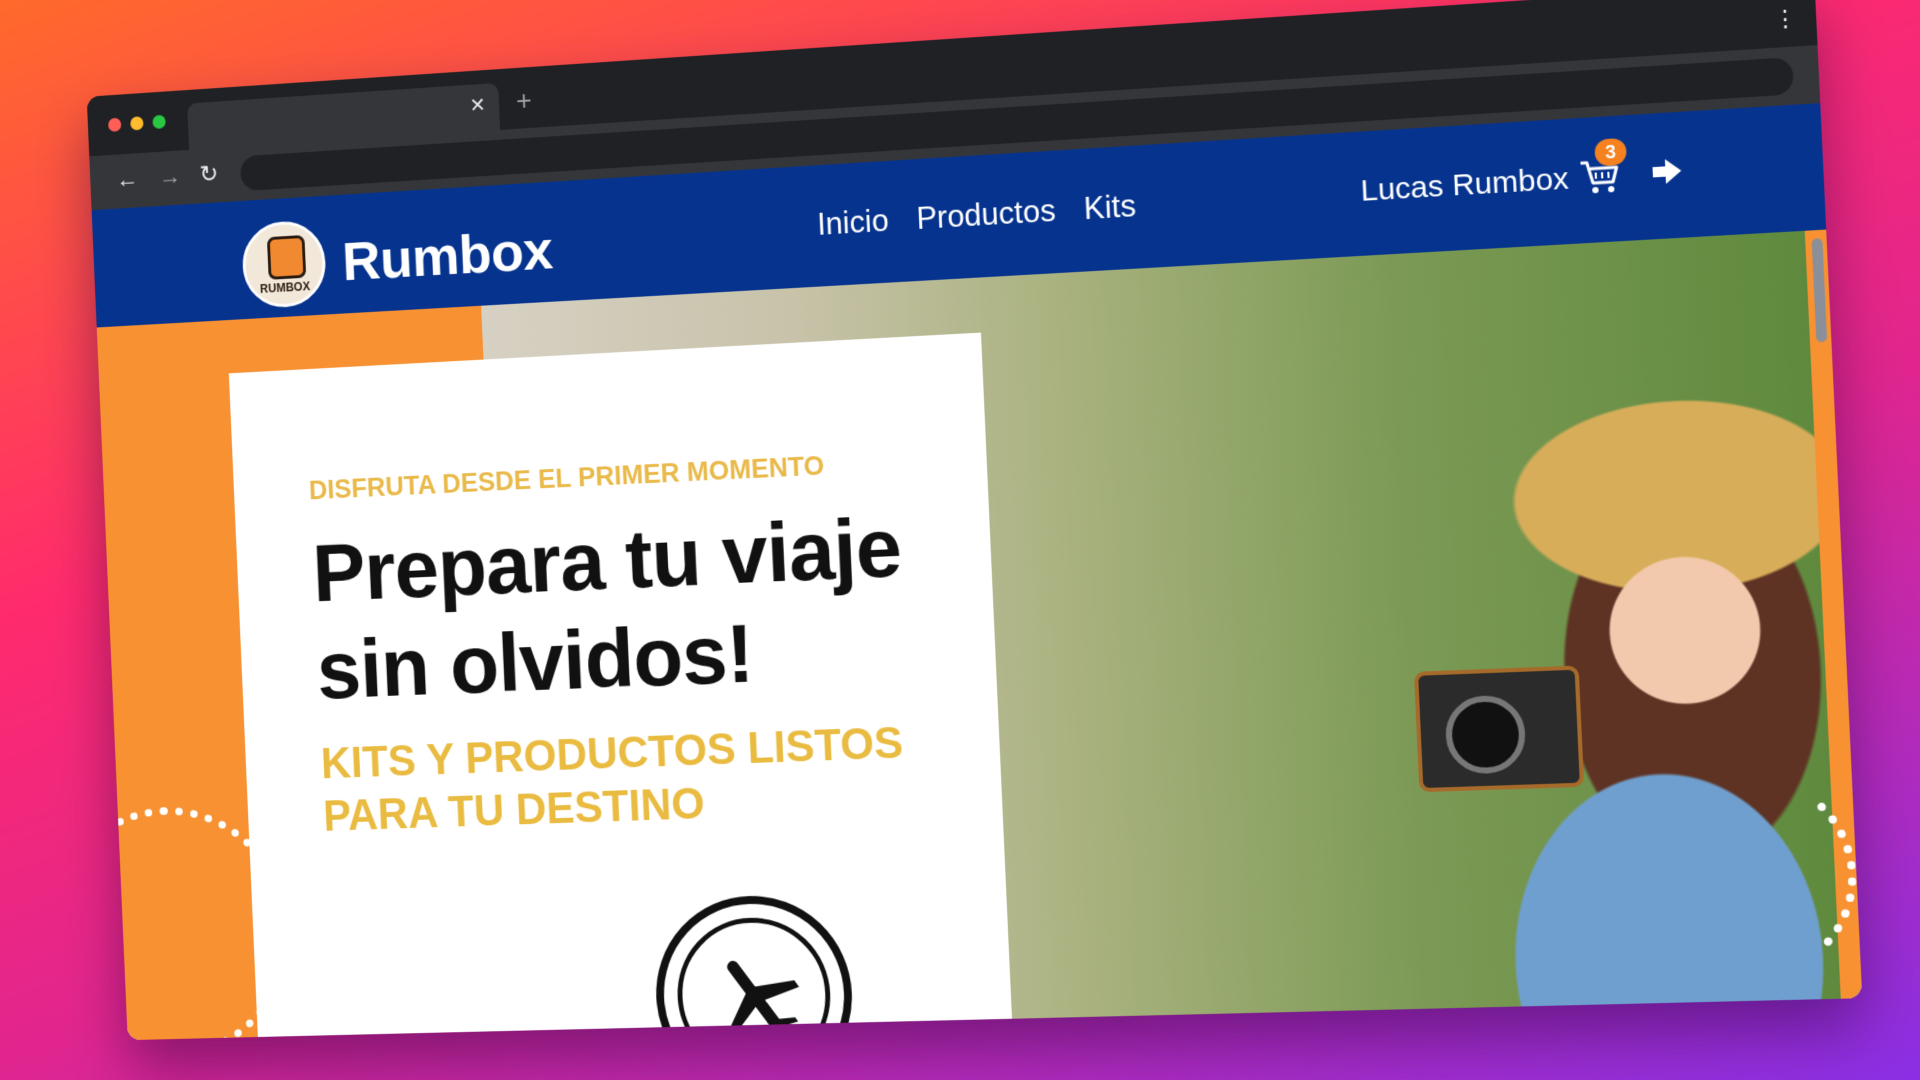 This screenshot has width=1920, height=1080. I want to click on new-tab-button: +, so click(523, 100).